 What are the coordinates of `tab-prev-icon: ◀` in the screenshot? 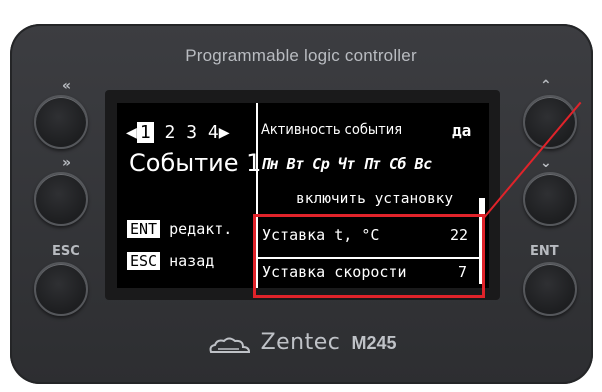 It's located at (131, 132).